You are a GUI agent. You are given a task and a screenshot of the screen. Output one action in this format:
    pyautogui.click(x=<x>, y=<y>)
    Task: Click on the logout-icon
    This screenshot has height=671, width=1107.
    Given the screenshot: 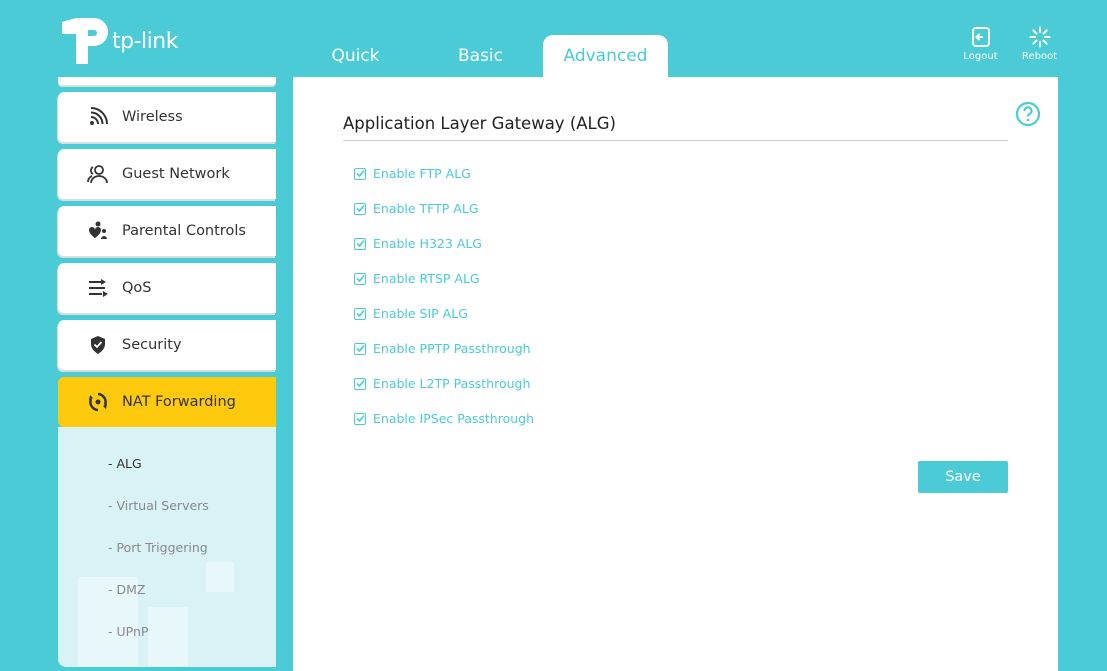 What is the action you would take?
    pyautogui.click(x=980, y=37)
    